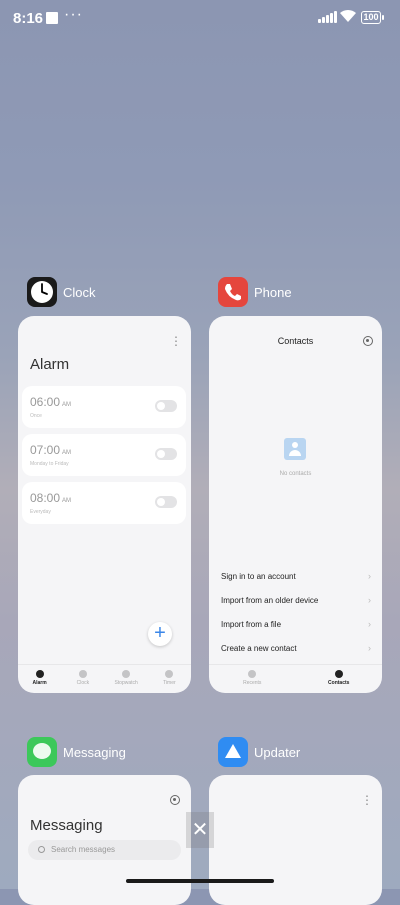 The height and width of the screenshot is (905, 400). Describe the element at coordinates (104, 850) in the screenshot. I see `search-input: Search messages` at that location.